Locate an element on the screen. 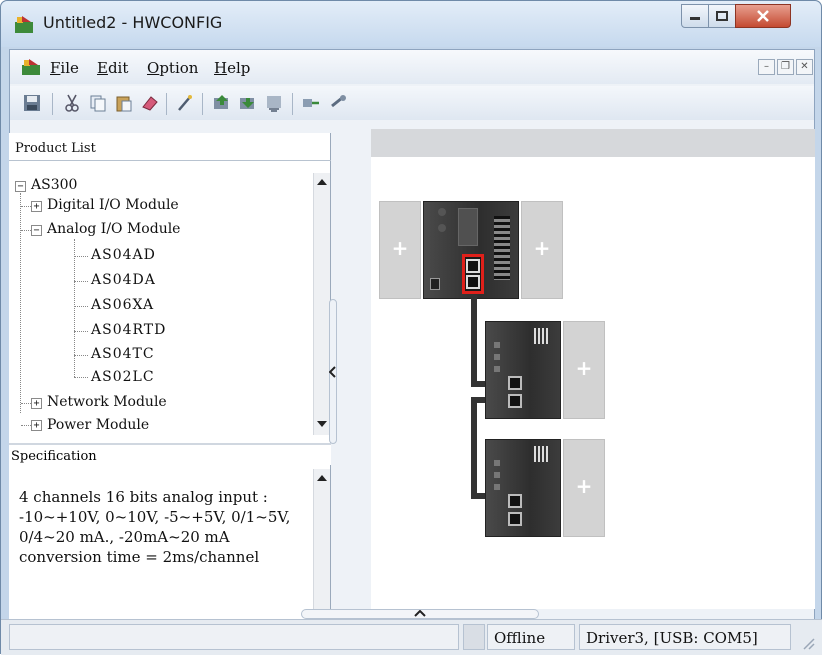  minimize-button is located at coordinates (695, 16).